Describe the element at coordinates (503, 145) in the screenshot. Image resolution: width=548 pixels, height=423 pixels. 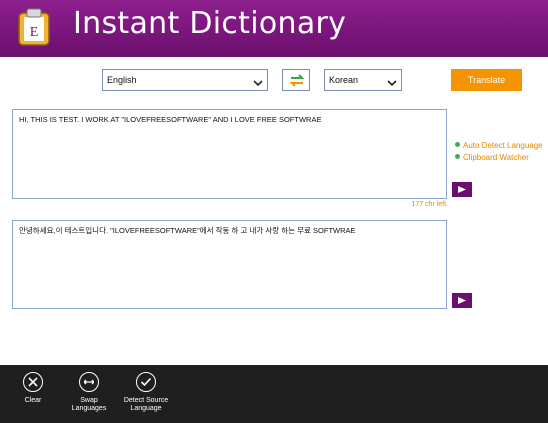
I see `auto-detect-label: Auto Detect Language` at that location.